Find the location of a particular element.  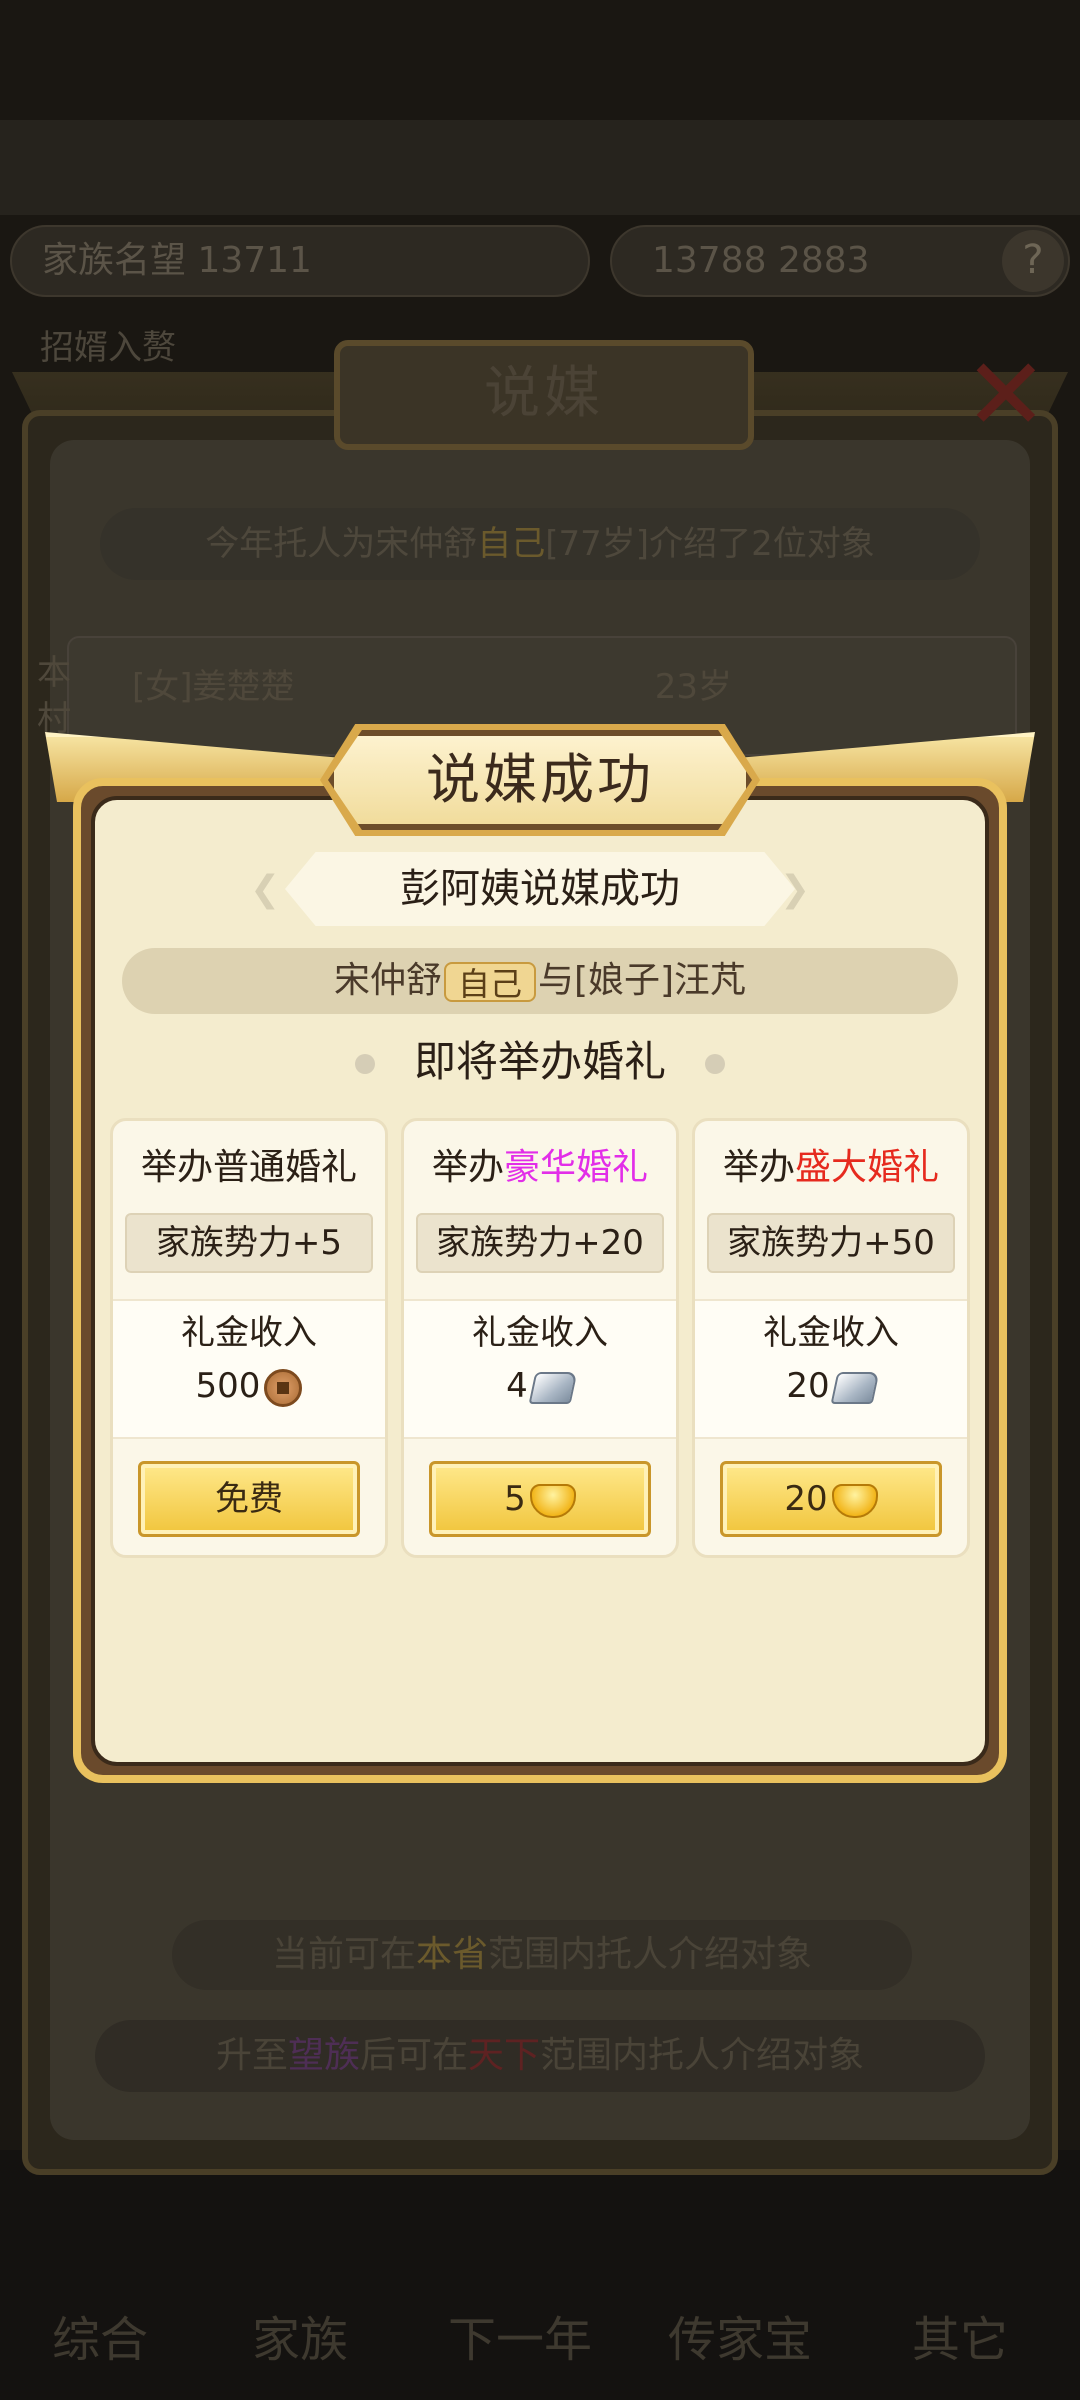

wedding-option-normal: 举办普通婚礼 家族势力+5 礼金收入 500 免费 is located at coordinates (249, 1338).